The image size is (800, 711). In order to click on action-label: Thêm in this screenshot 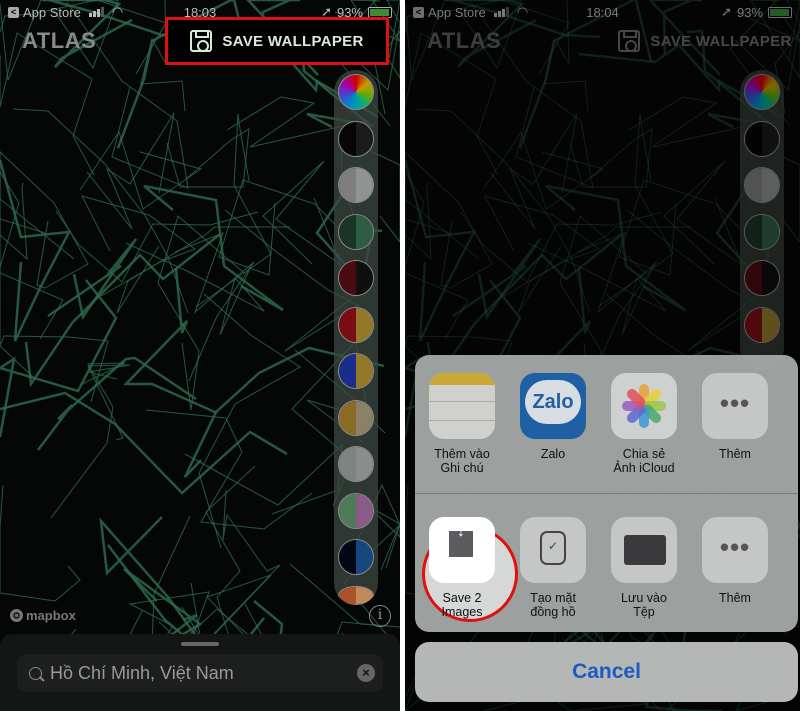, I will do `click(735, 598)`.